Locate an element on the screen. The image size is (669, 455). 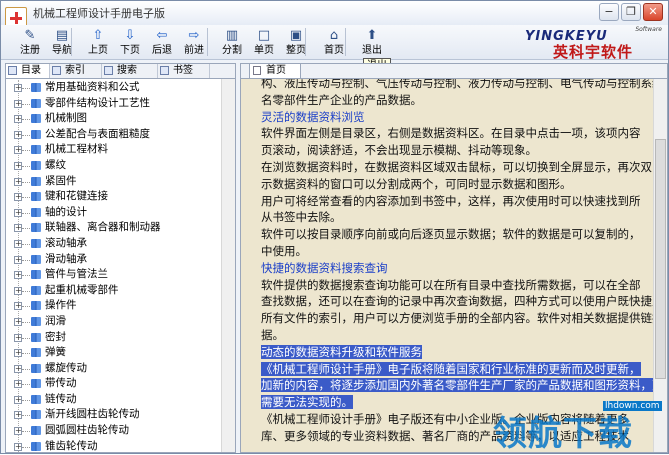
toolbar-single-page-button: □ 单页 is located at coordinates (264, 42).